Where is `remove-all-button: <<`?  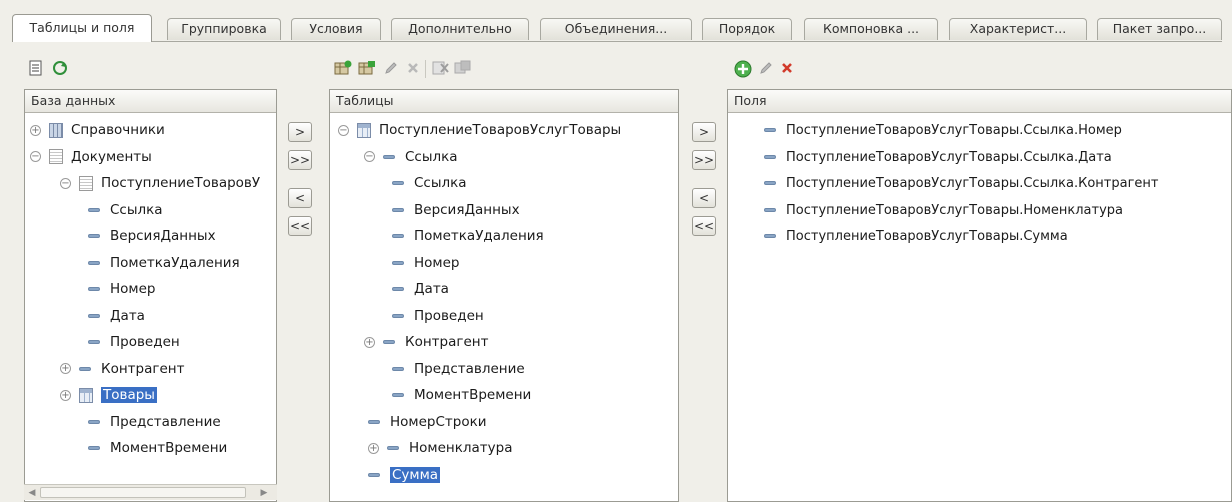 remove-all-button: << is located at coordinates (300, 226).